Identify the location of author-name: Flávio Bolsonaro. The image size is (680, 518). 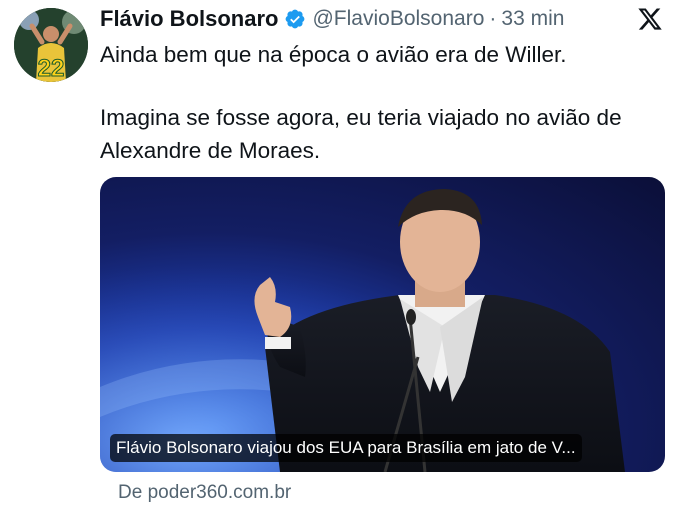
(189, 19).